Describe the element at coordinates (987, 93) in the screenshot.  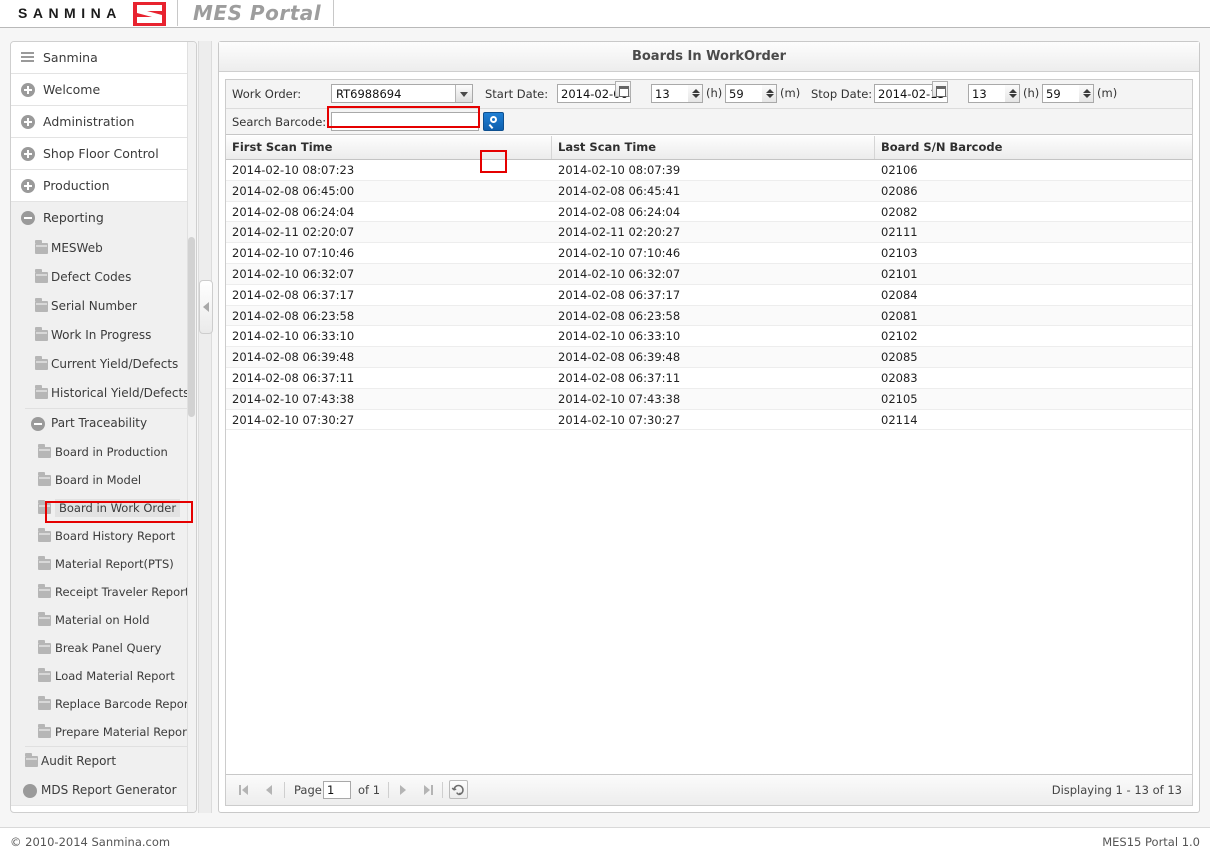
I see `stop-hour-input` at that location.